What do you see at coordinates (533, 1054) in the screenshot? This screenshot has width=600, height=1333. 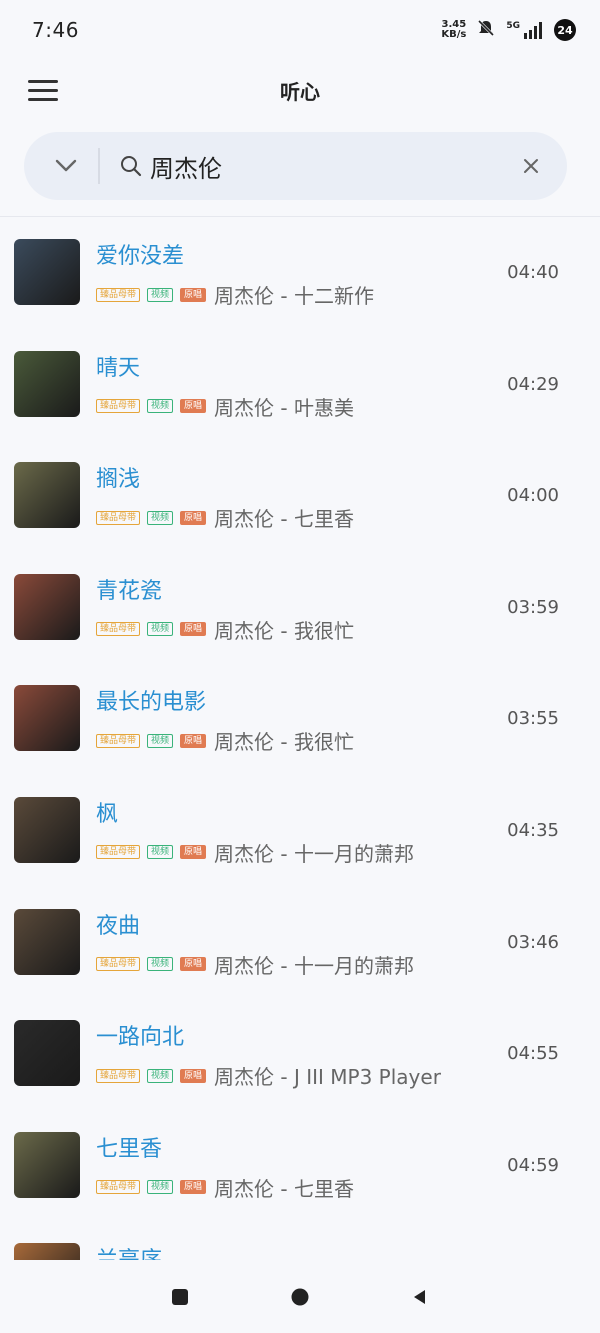 I see `song-duration: 04:55` at bounding box center [533, 1054].